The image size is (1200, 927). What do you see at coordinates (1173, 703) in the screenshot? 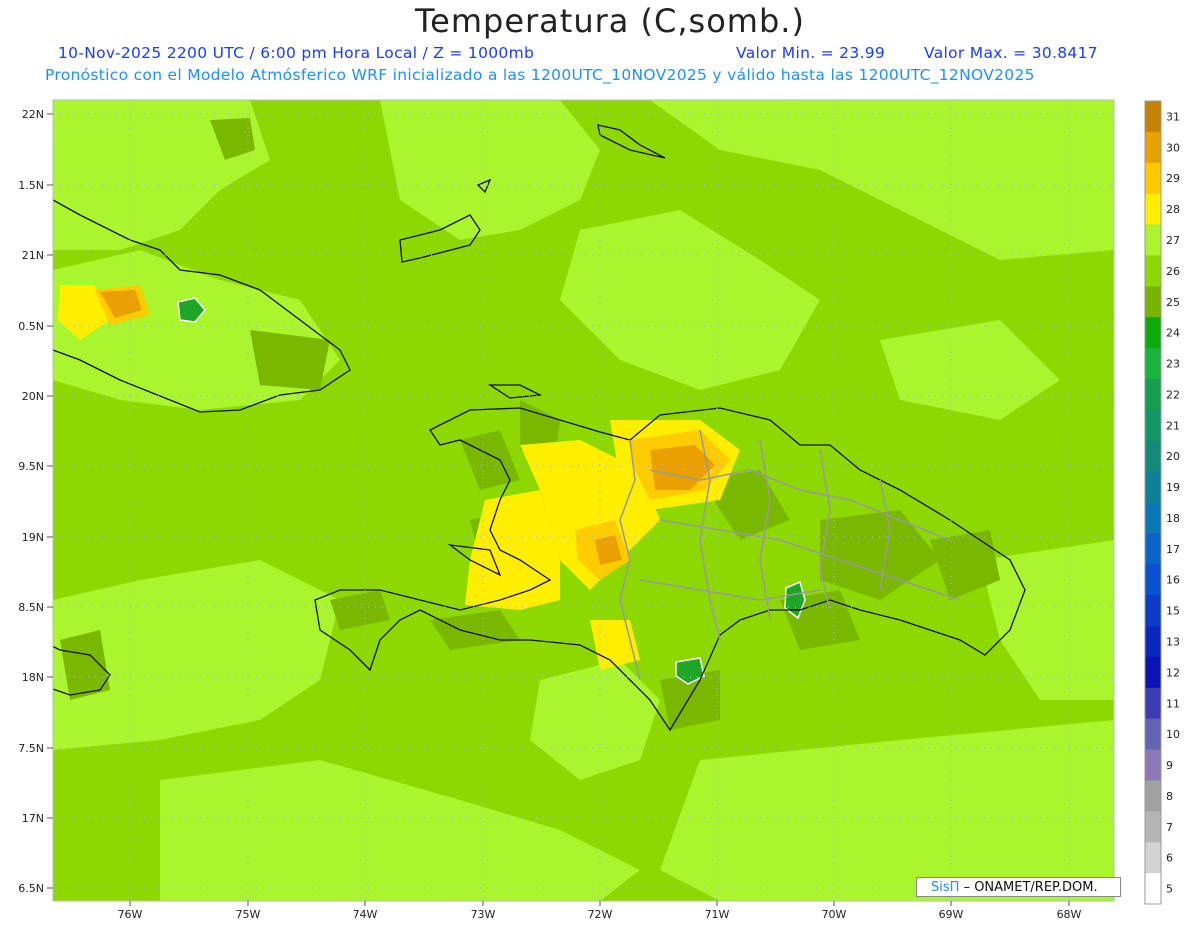
I see `colorbar-label: 11` at bounding box center [1173, 703].